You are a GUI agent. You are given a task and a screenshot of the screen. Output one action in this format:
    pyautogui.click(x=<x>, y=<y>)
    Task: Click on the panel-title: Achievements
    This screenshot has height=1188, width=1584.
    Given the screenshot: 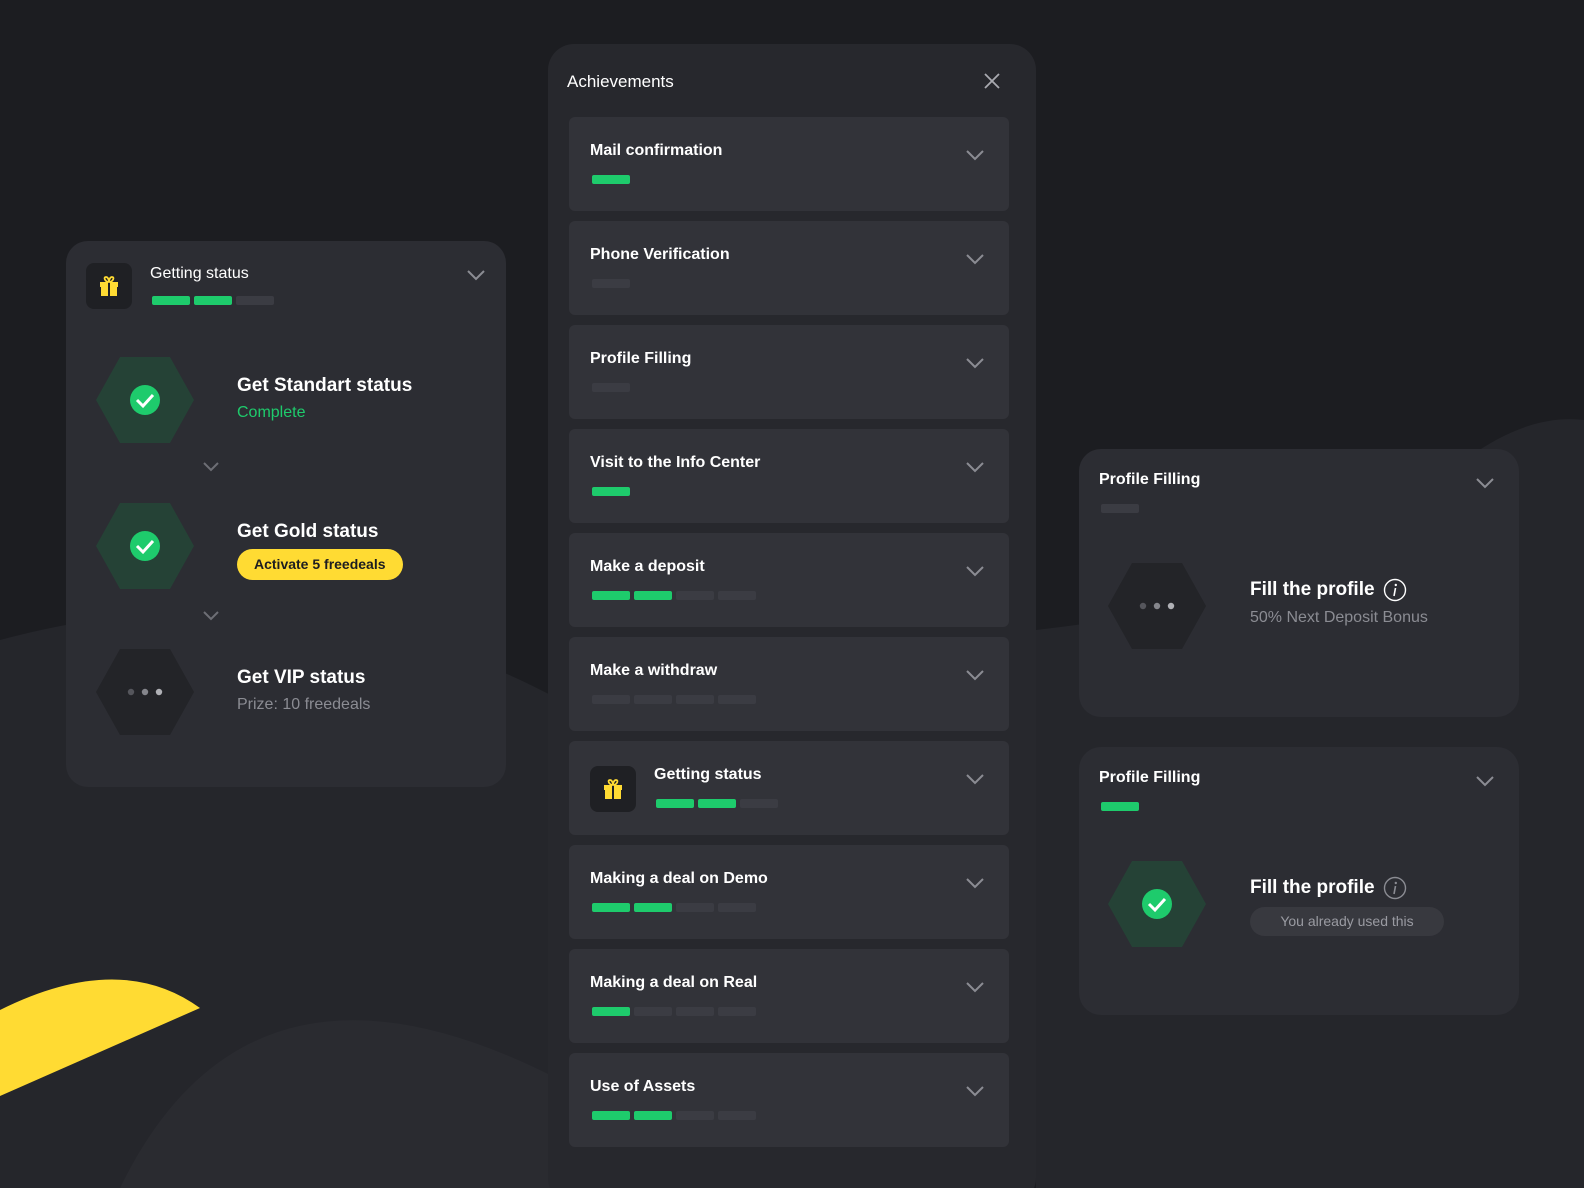 What is the action you would take?
    pyautogui.click(x=620, y=81)
    